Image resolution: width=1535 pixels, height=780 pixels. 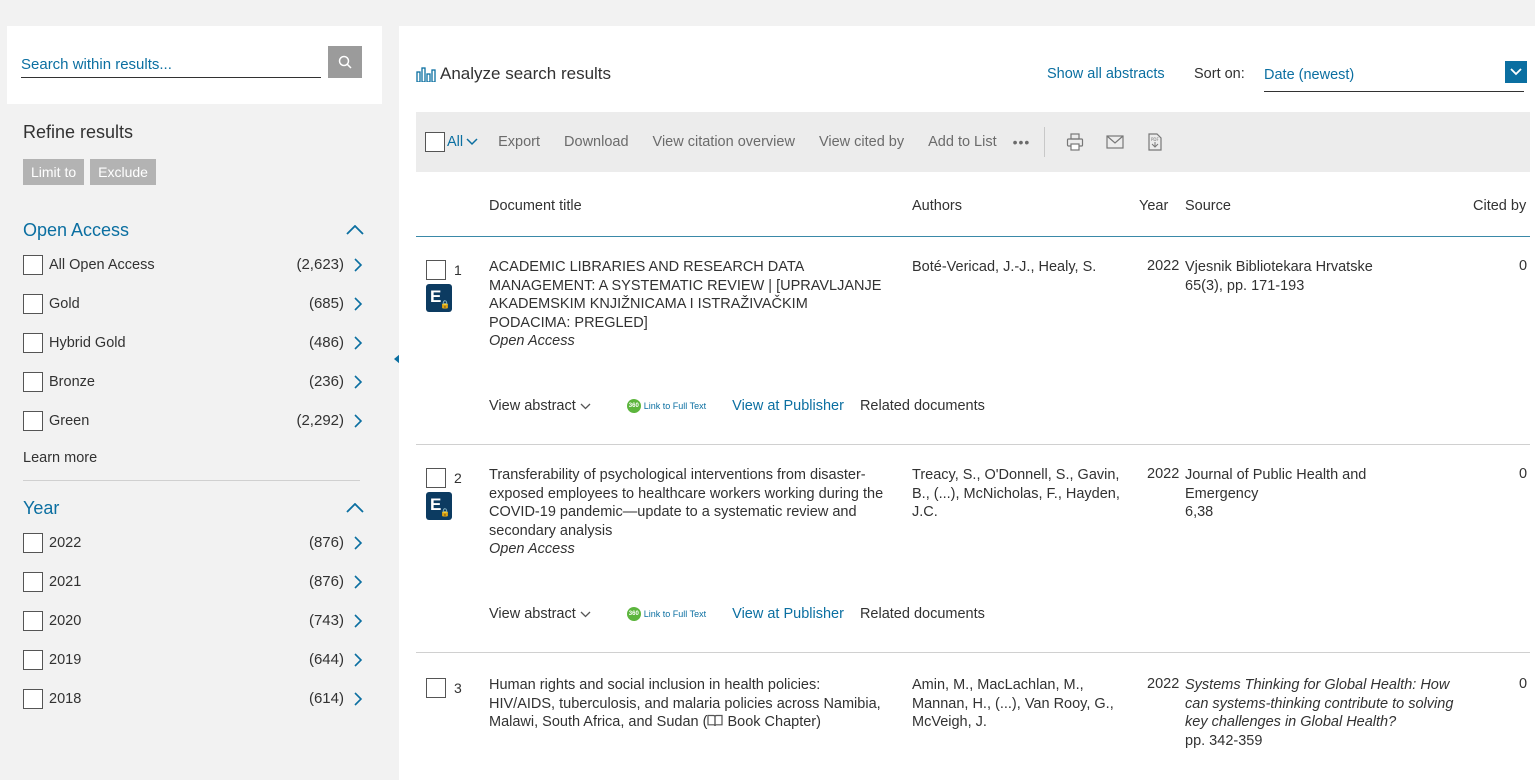 What do you see at coordinates (194, 659) in the screenshot?
I see `facet-item: 2019 (644)` at bounding box center [194, 659].